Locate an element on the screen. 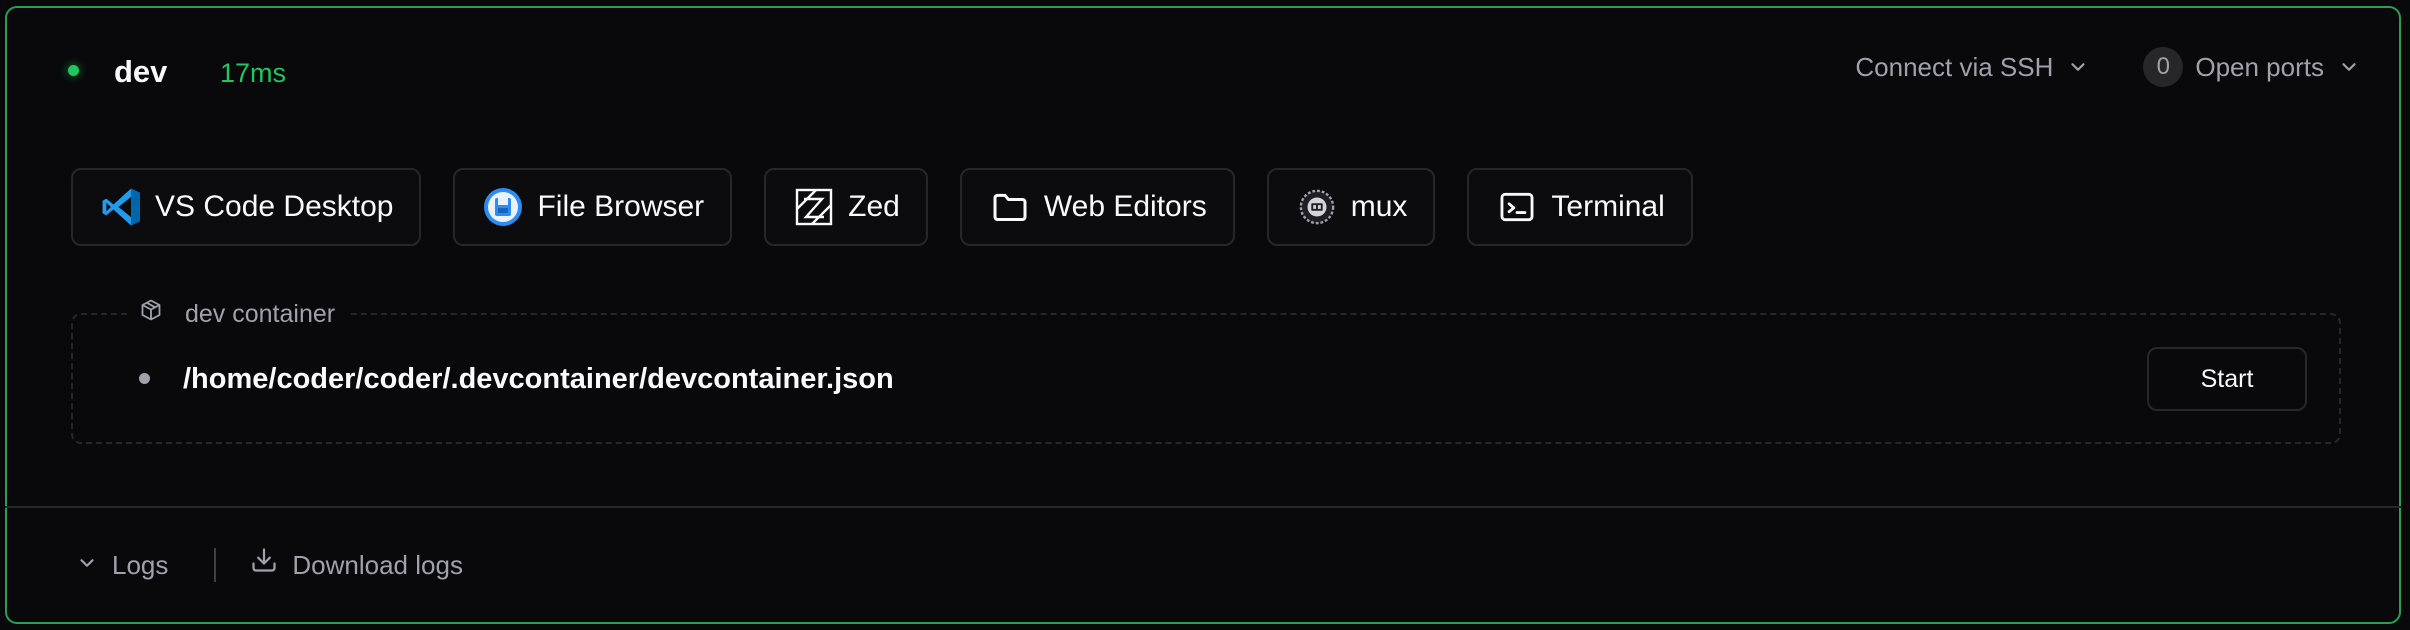  devcontainer-status-dot is located at coordinates (144, 378).